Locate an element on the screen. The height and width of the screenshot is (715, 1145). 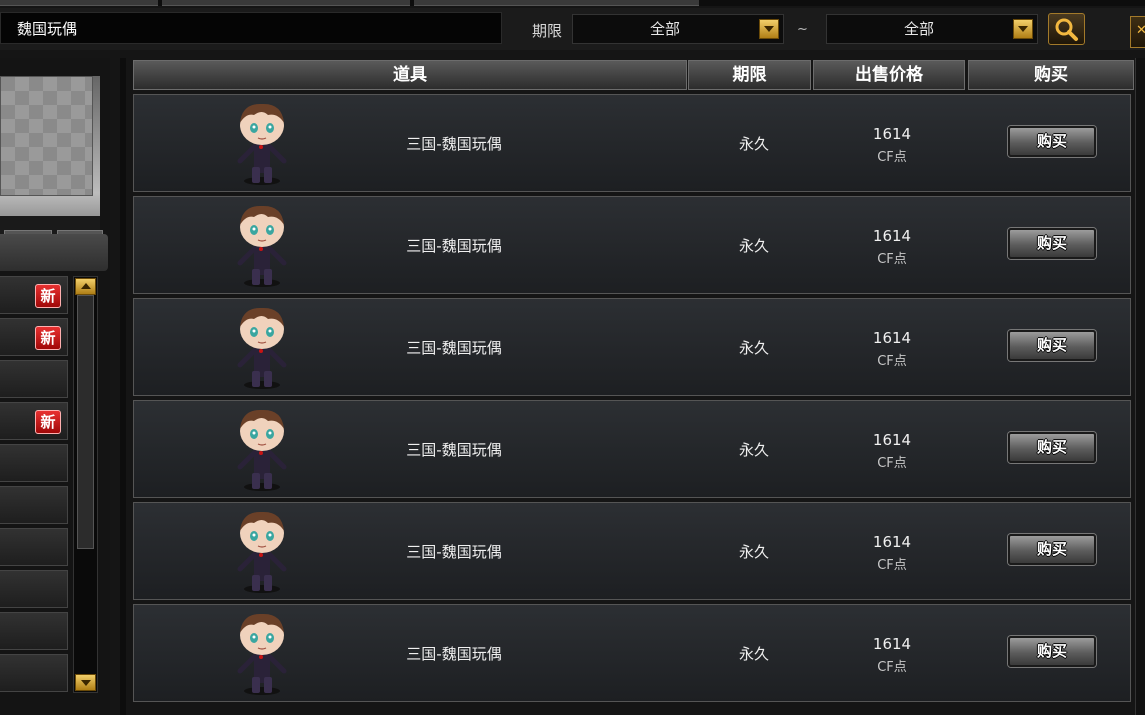
header-buy: 购买 is located at coordinates (1051, 75).